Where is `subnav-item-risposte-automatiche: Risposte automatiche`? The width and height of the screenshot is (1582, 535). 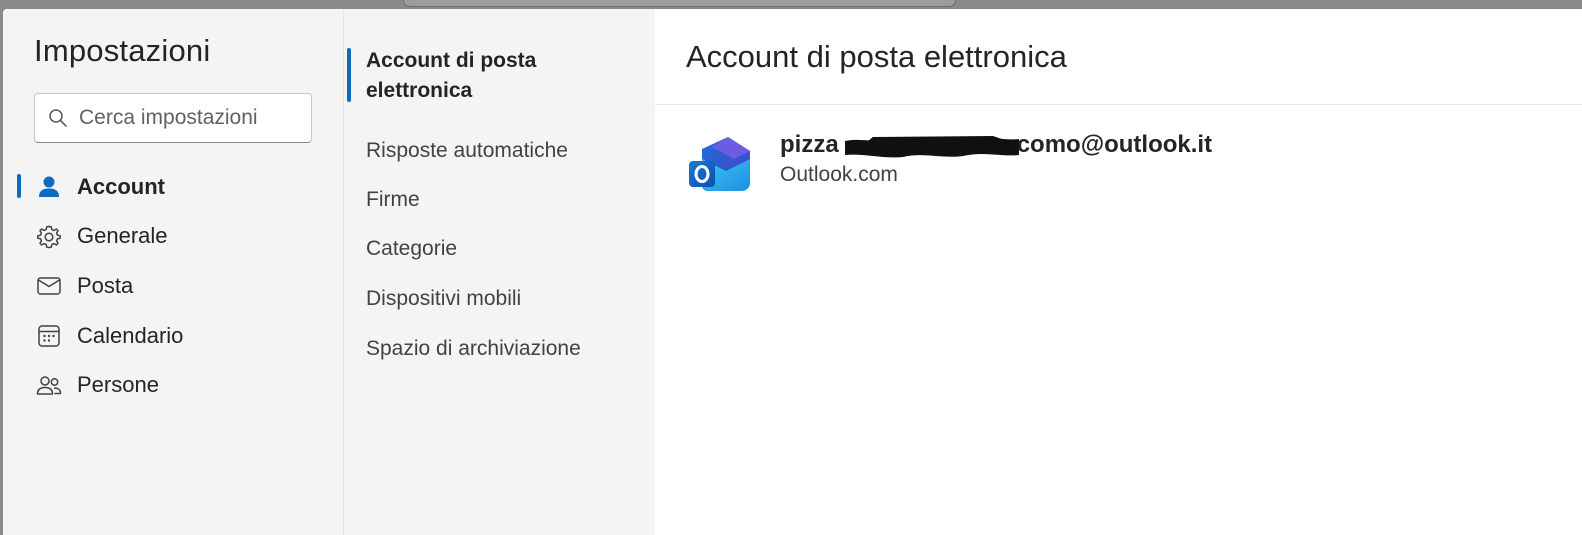
subnav-item-risposte-automatiche: Risposte automatiche is located at coordinates (500, 150).